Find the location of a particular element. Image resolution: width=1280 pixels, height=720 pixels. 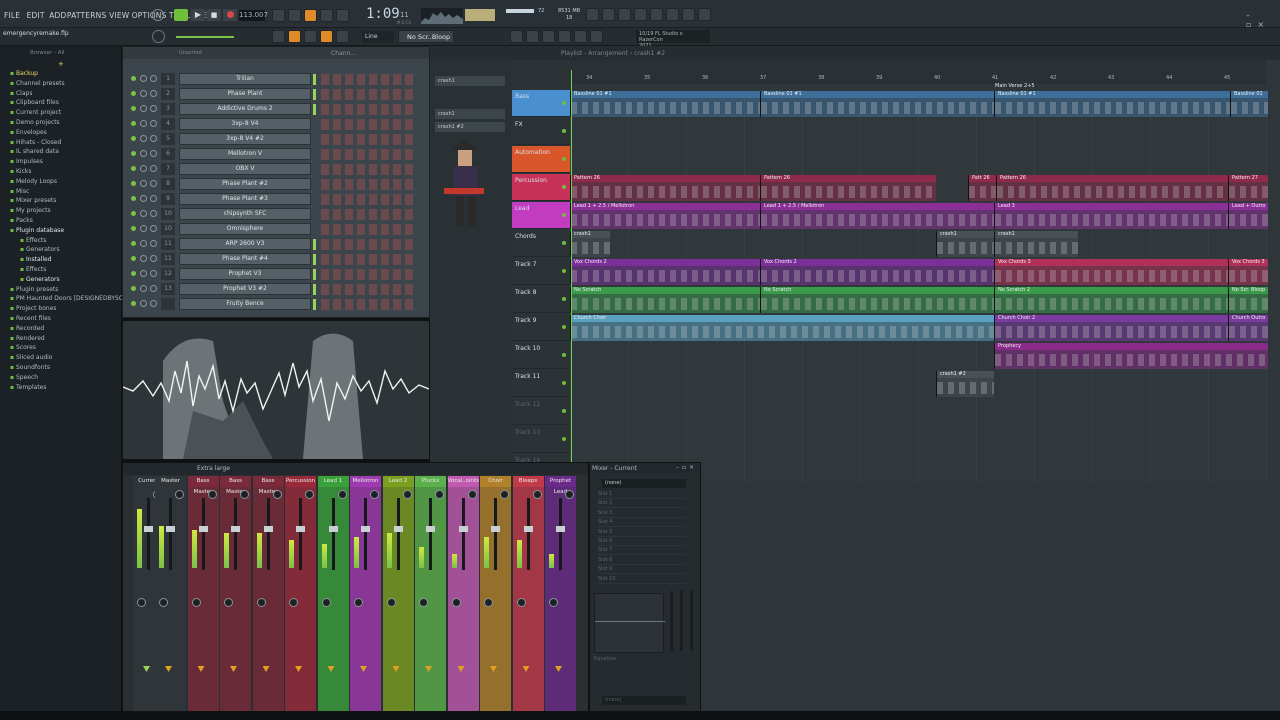

browser-item: ▪ Mixer presets is located at coordinates (33, 200).